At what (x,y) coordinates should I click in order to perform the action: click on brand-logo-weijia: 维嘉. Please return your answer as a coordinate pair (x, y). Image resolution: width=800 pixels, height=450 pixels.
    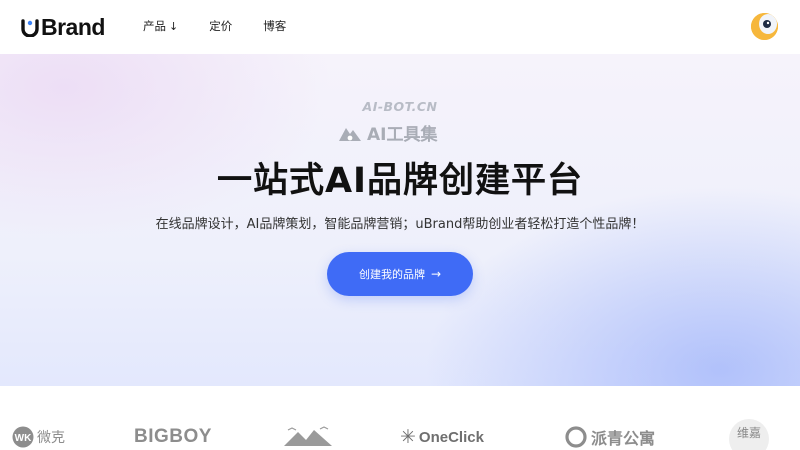
    Looking at the image, I should click on (749, 434).